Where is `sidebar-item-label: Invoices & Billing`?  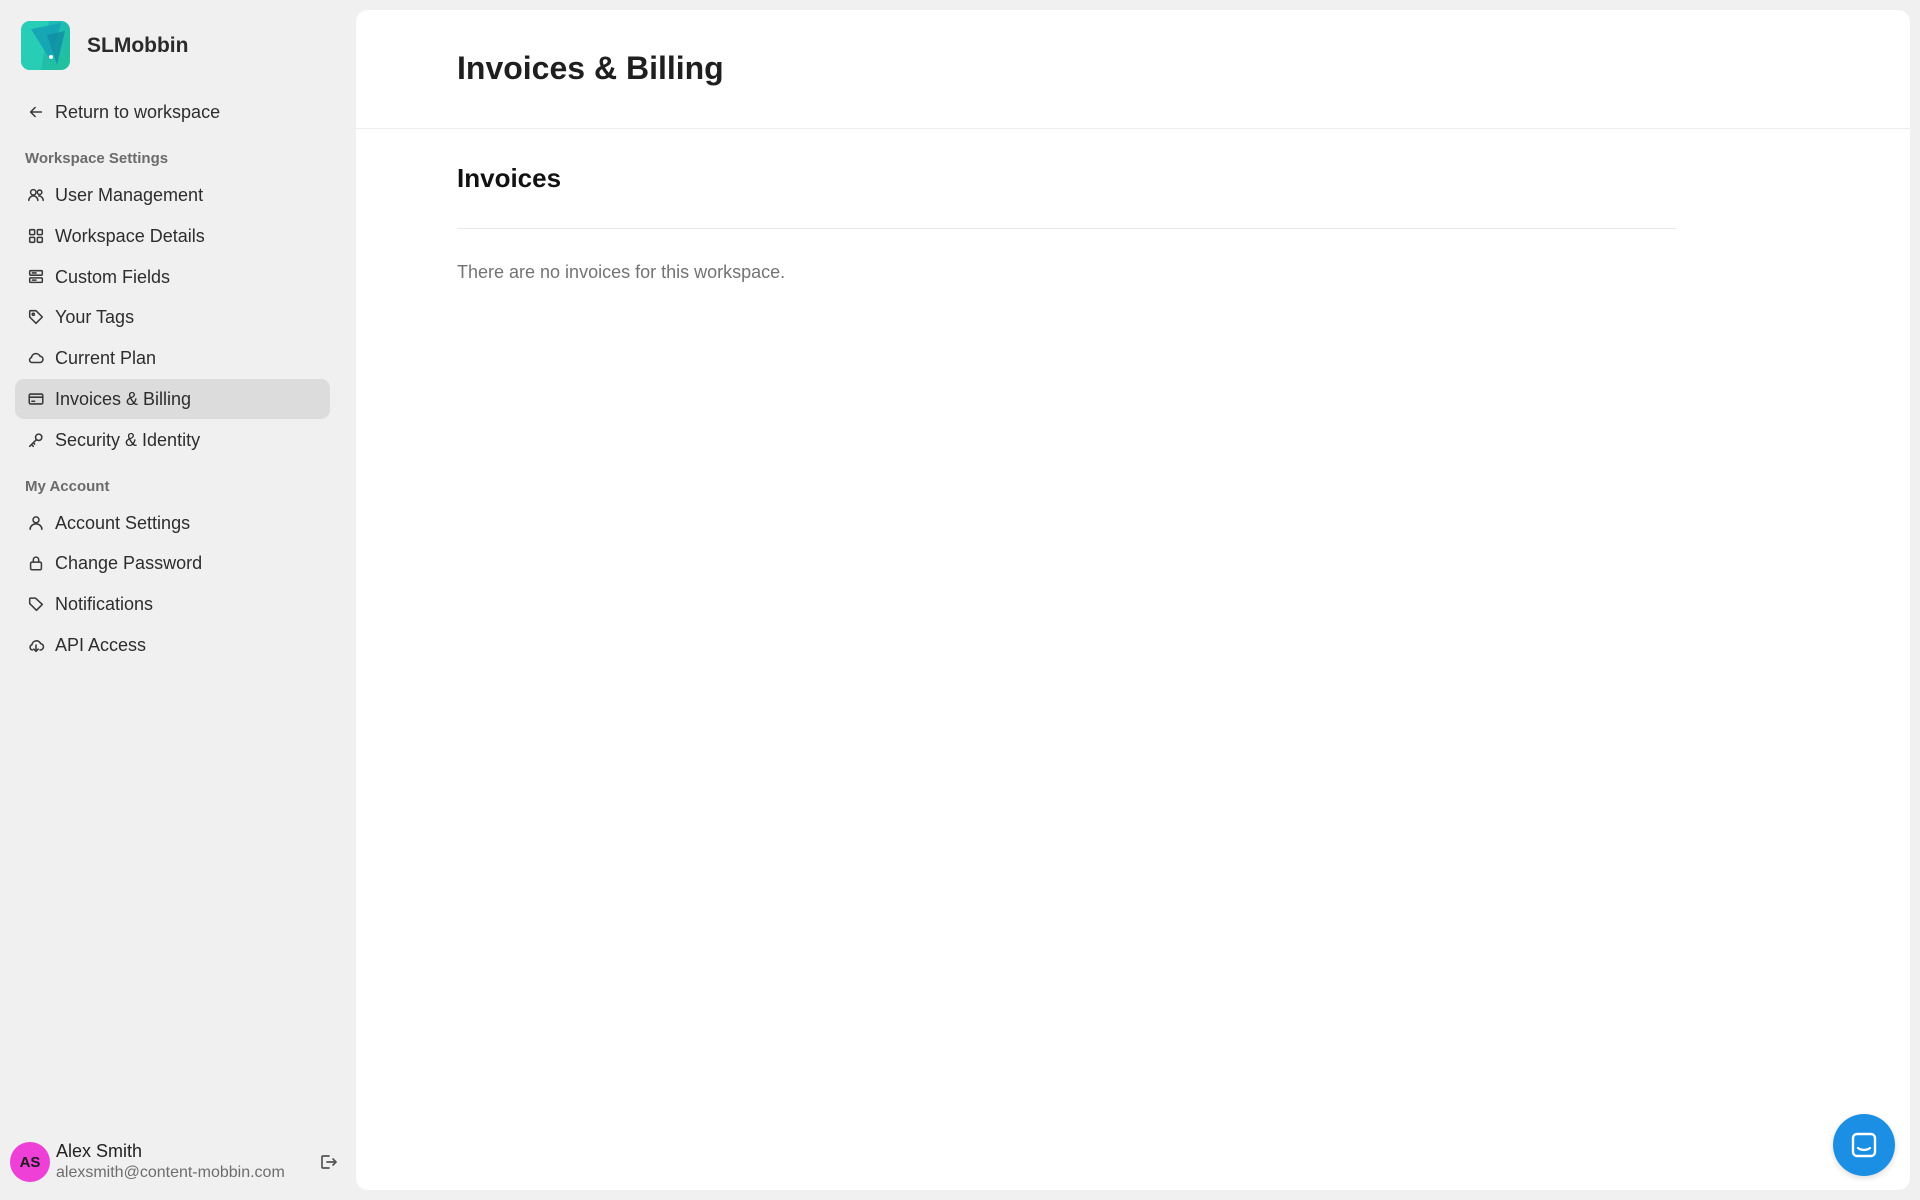 sidebar-item-label: Invoices & Billing is located at coordinates (123, 398).